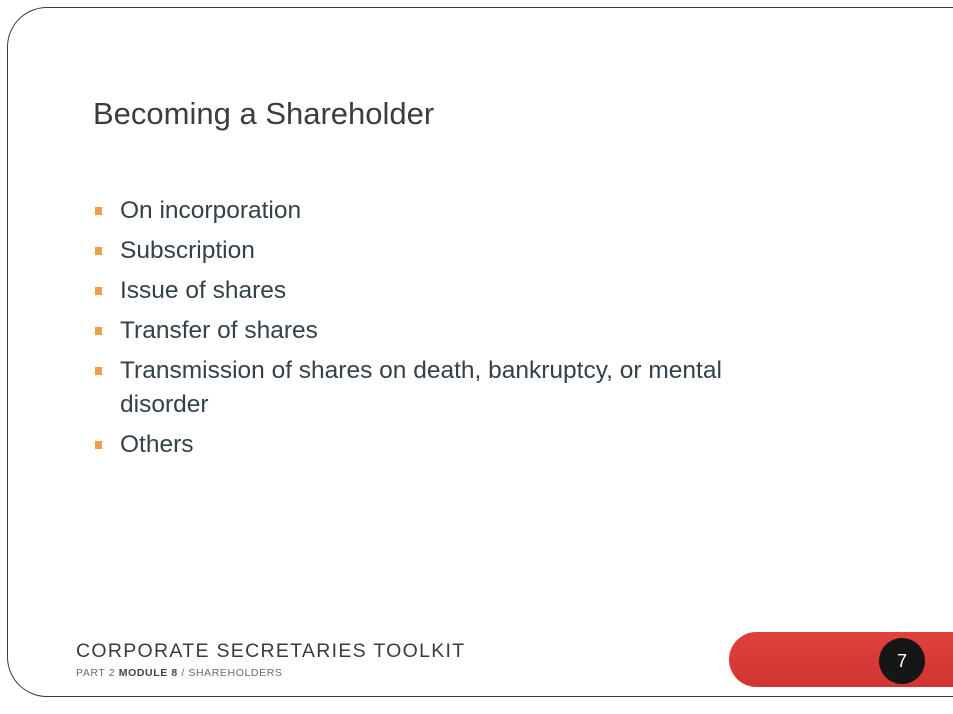  I want to click on slide-title: Becoming a Shareholder, so click(264, 113).